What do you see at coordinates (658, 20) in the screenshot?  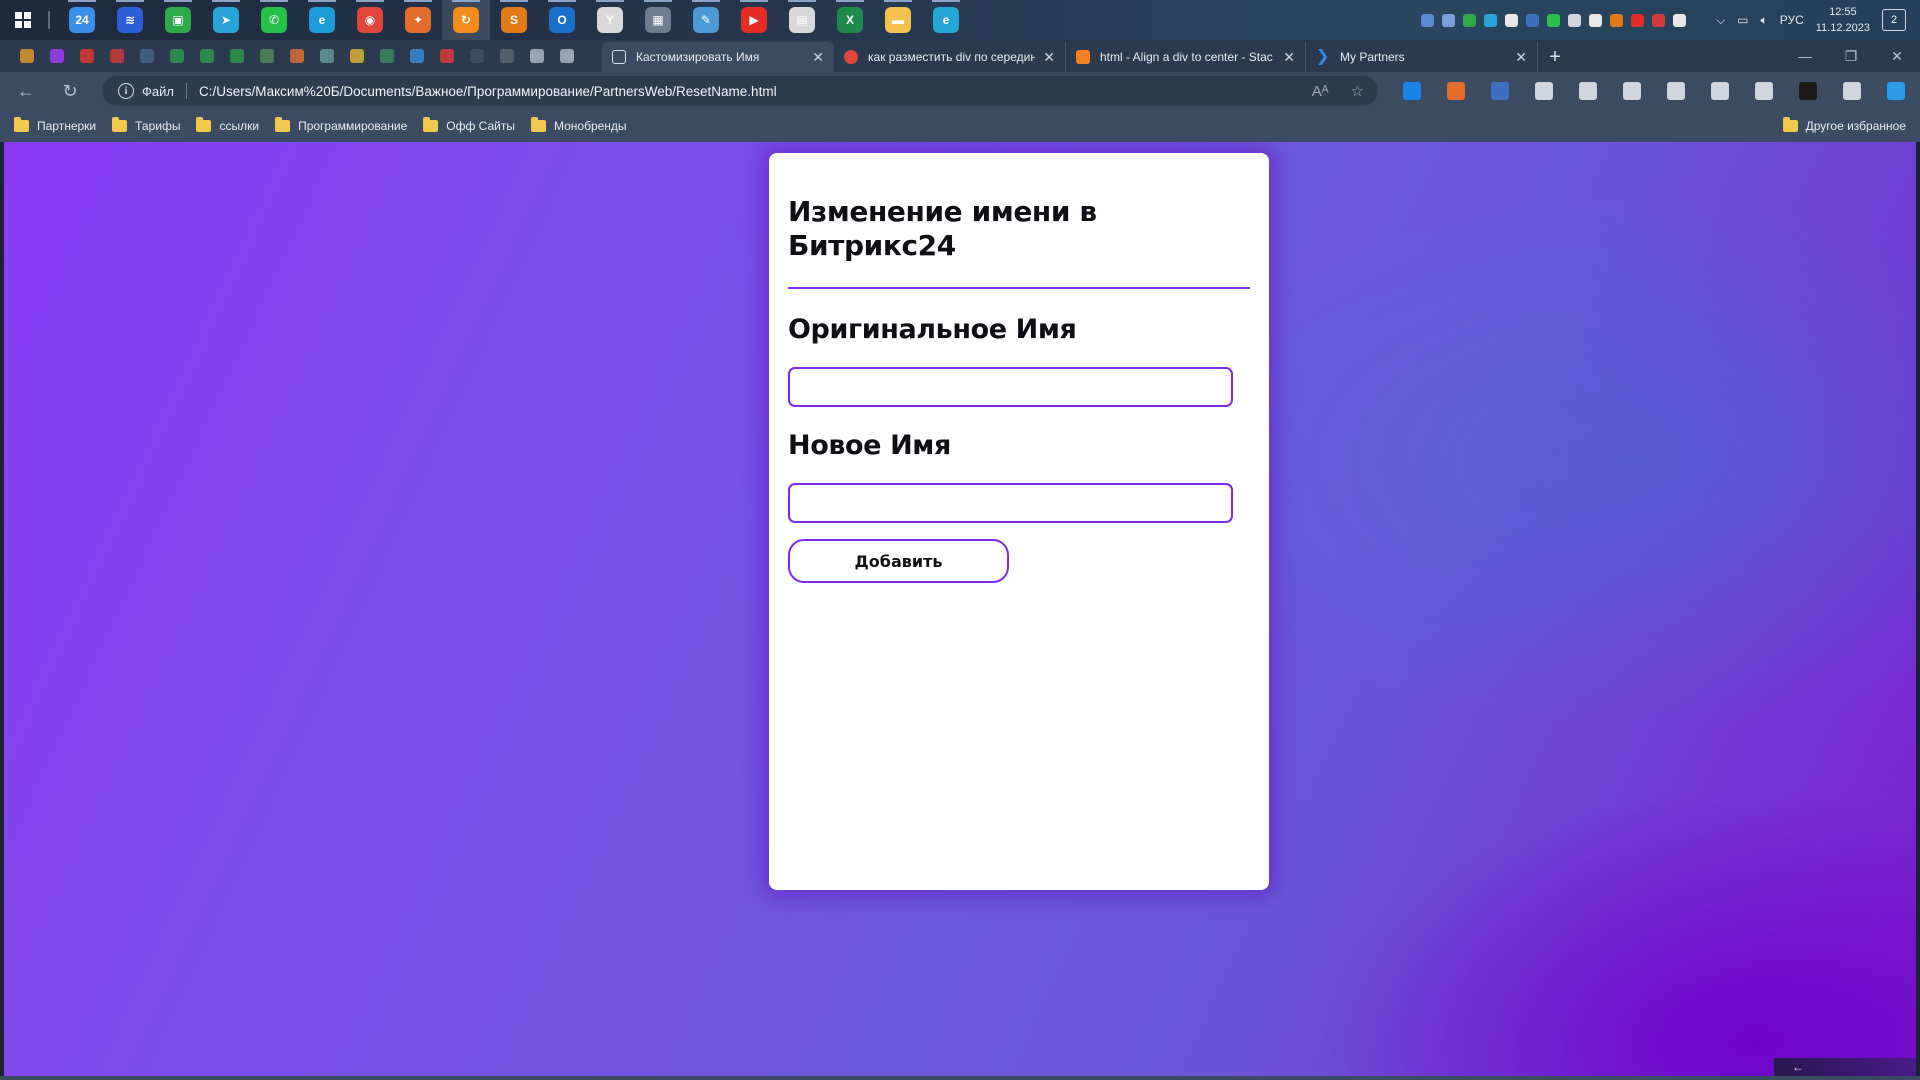 I see `calculator-app-button: ▦` at bounding box center [658, 20].